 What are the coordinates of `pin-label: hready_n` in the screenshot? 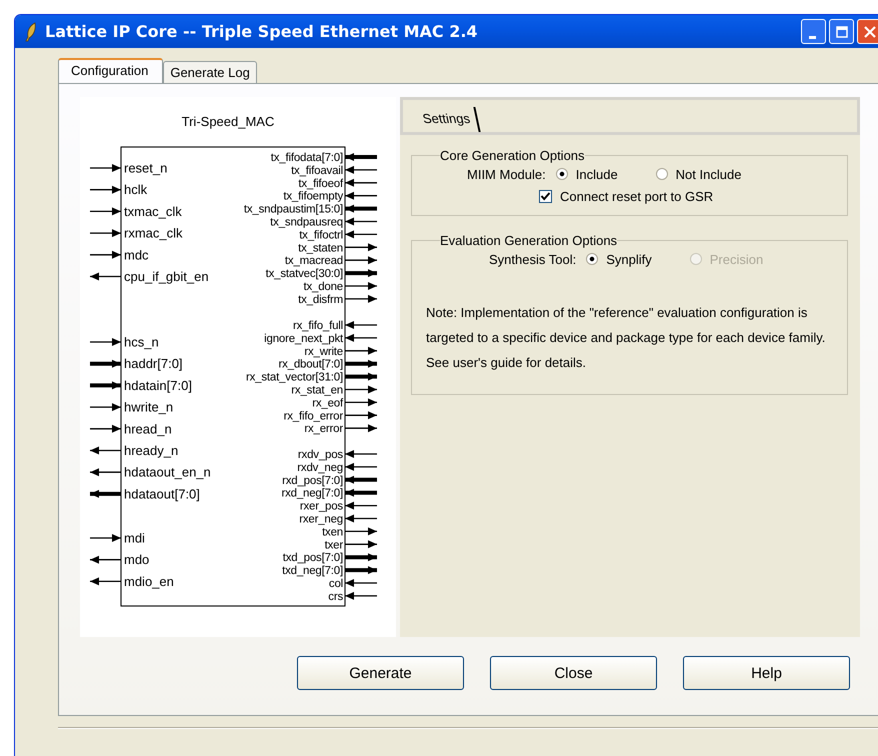 It's located at (151, 450).